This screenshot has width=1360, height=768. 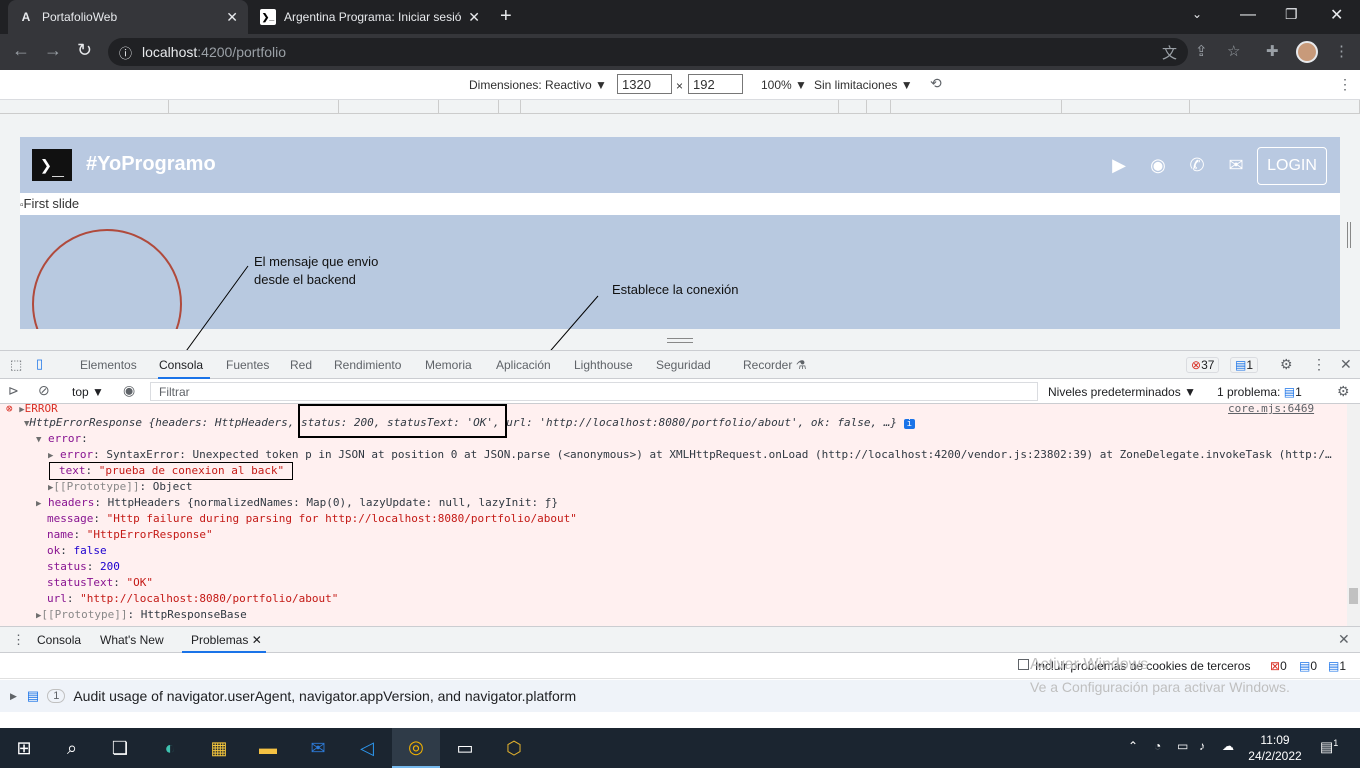 I want to click on whatsapp-icon: ✆, so click(x=1197, y=166).